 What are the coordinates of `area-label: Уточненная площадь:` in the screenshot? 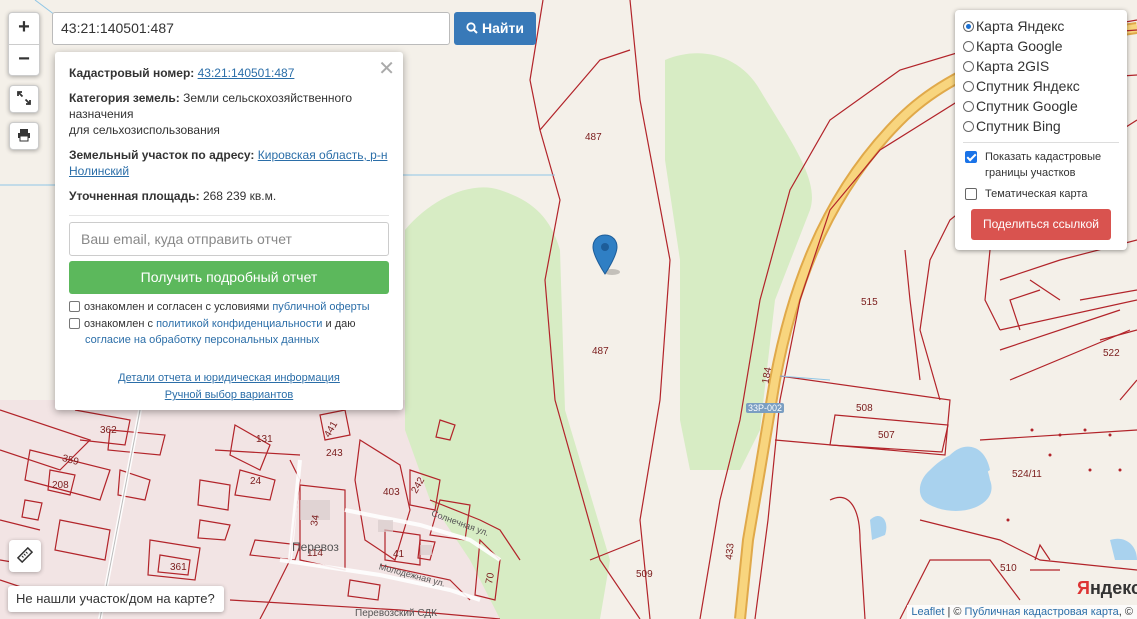 It's located at (134, 196).